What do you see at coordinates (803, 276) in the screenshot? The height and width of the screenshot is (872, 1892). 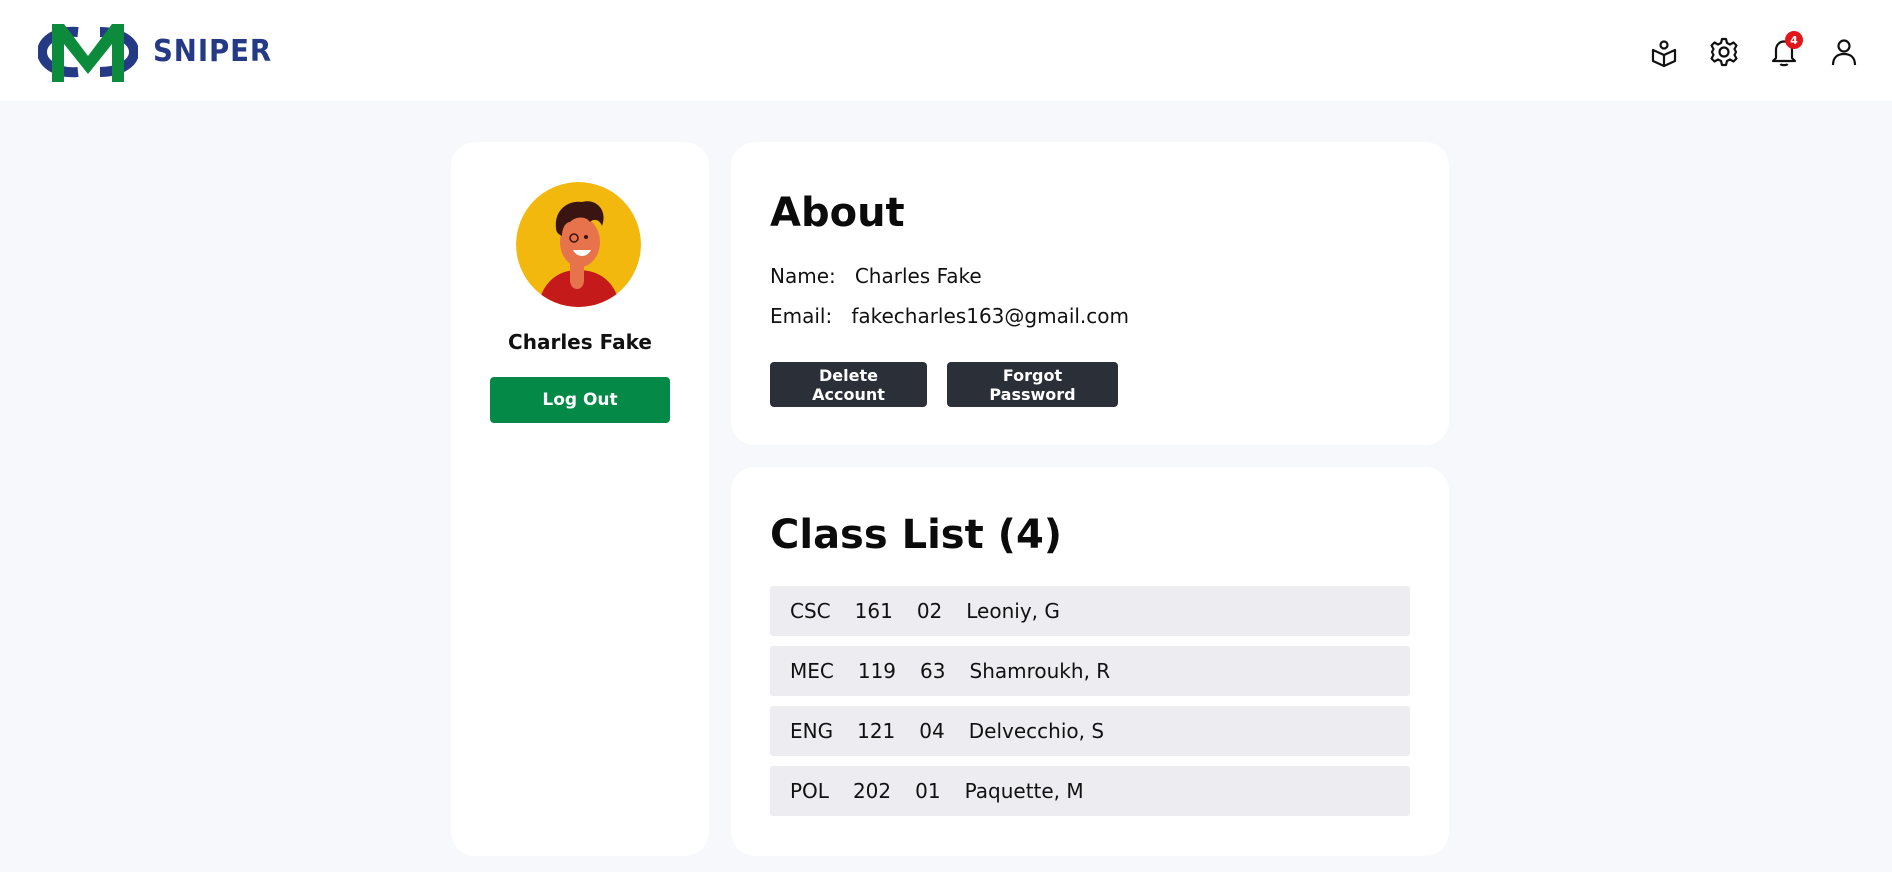 I see `name-label: Name:` at bounding box center [803, 276].